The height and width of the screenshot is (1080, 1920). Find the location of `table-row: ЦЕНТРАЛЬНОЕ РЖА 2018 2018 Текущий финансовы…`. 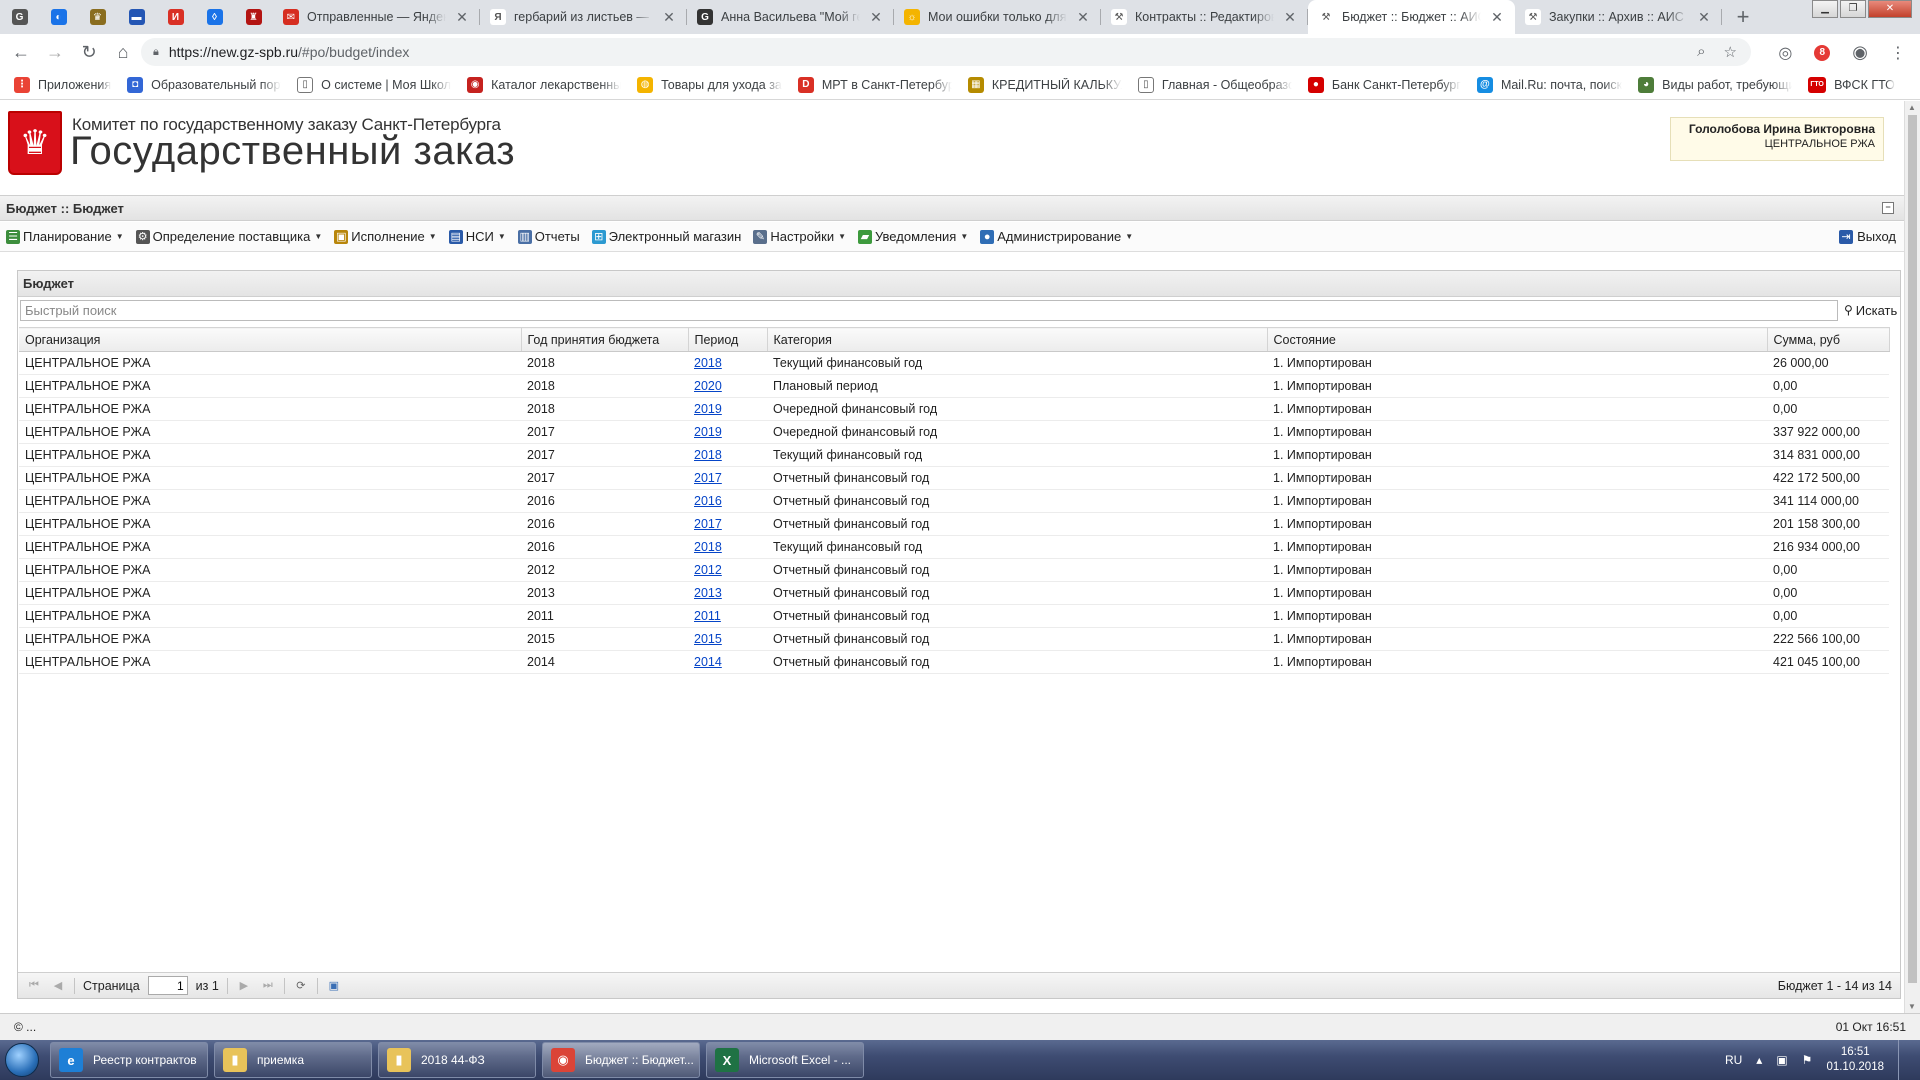

table-row: ЦЕНТРАЛЬНОЕ РЖА 2018 2018 Текущий финансовы… is located at coordinates (954, 363).